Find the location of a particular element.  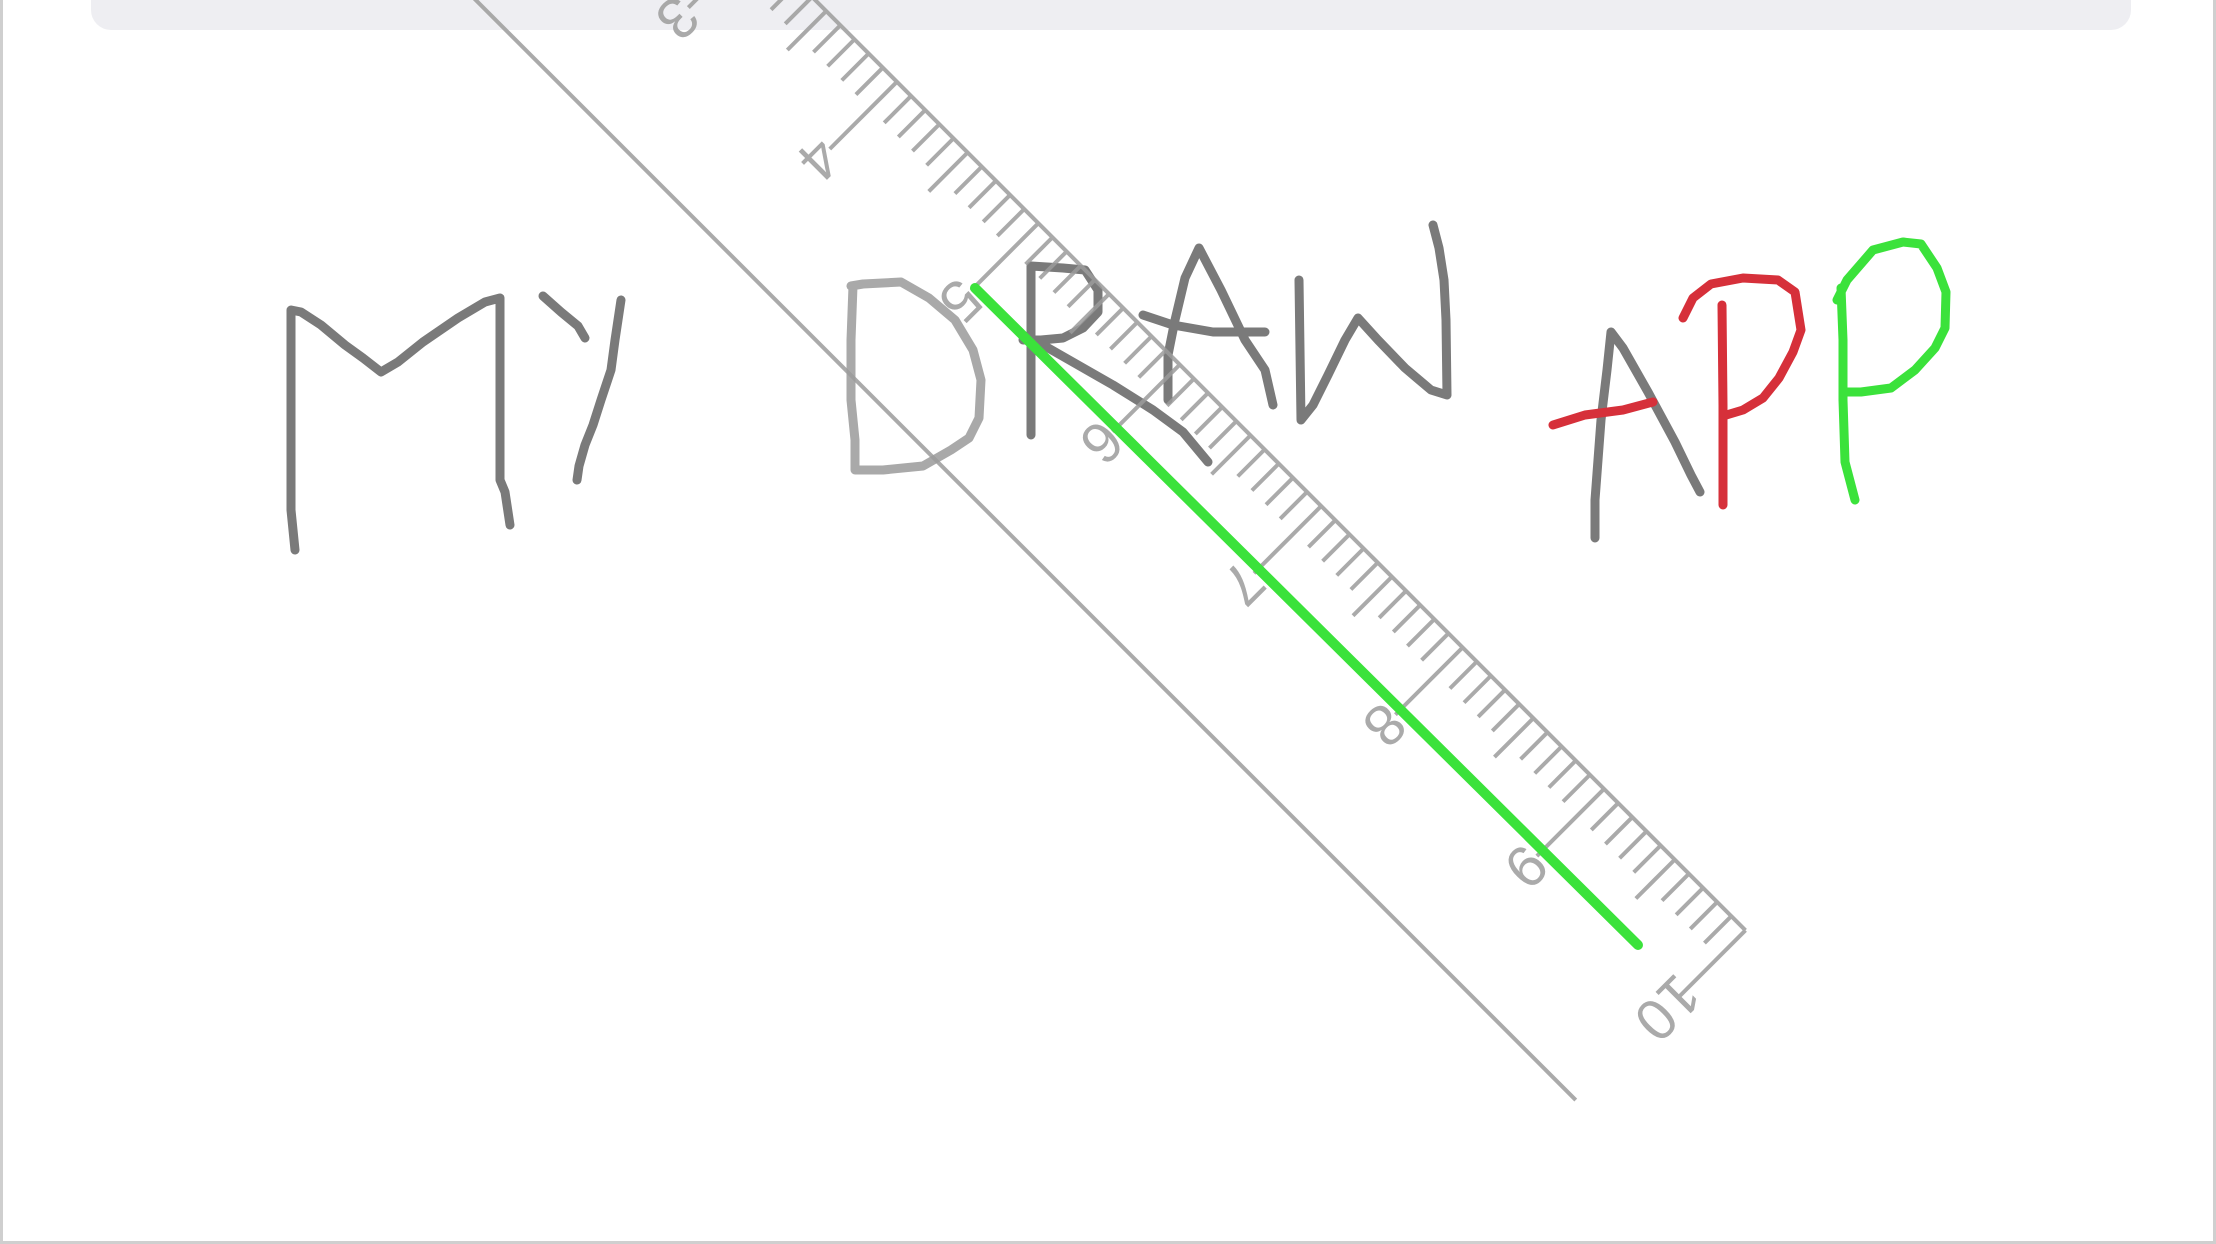

stroke-letter-p-green is located at coordinates (1891, 371).